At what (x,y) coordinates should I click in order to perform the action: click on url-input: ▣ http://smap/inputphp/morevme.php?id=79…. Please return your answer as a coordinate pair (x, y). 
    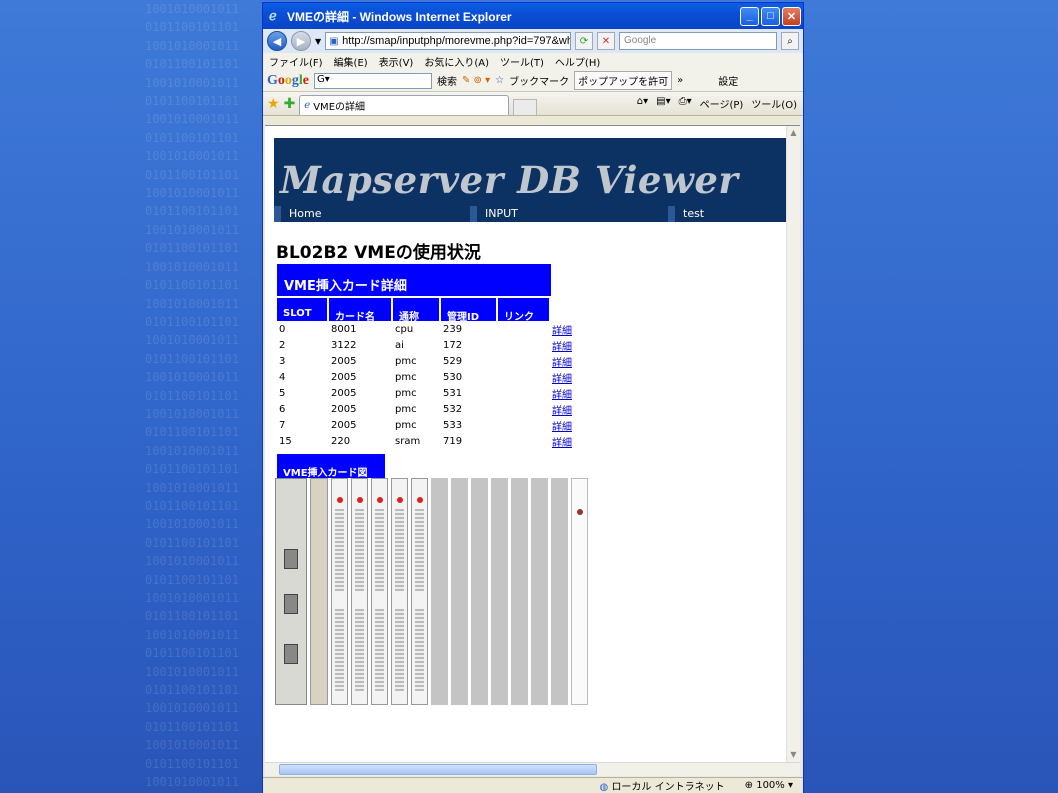
    Looking at the image, I should click on (448, 41).